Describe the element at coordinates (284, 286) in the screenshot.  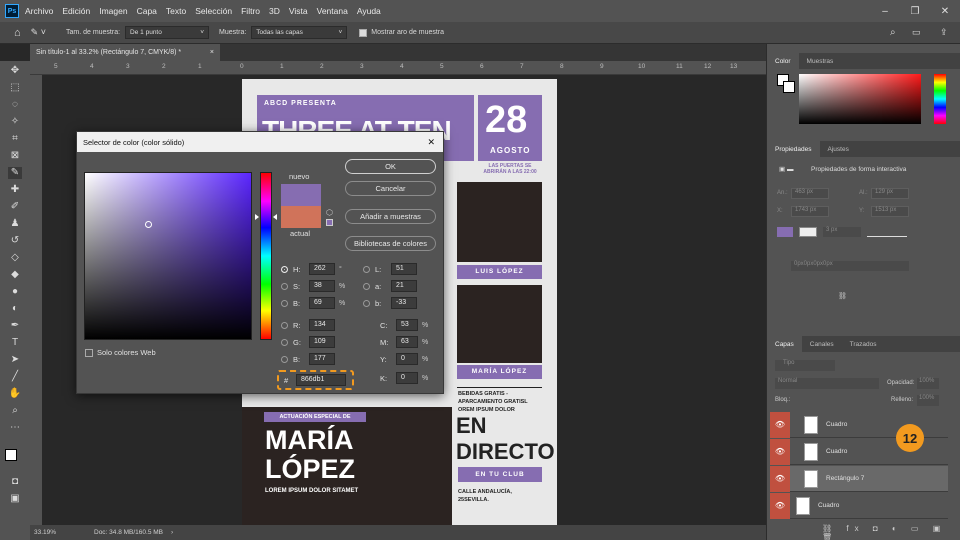
I see `saturation-radio` at that location.